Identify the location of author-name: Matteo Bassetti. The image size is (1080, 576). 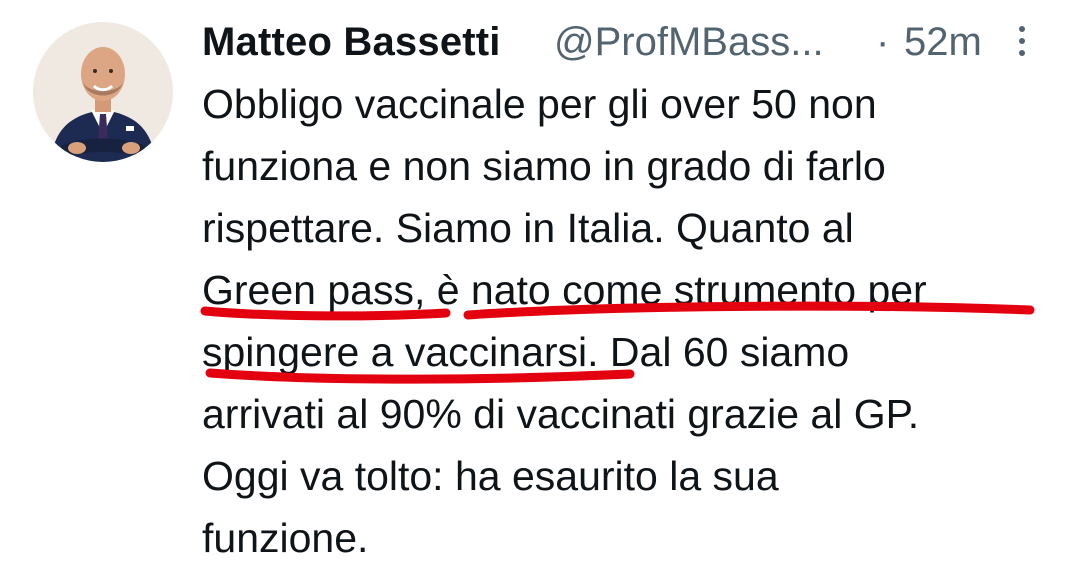
(351, 42).